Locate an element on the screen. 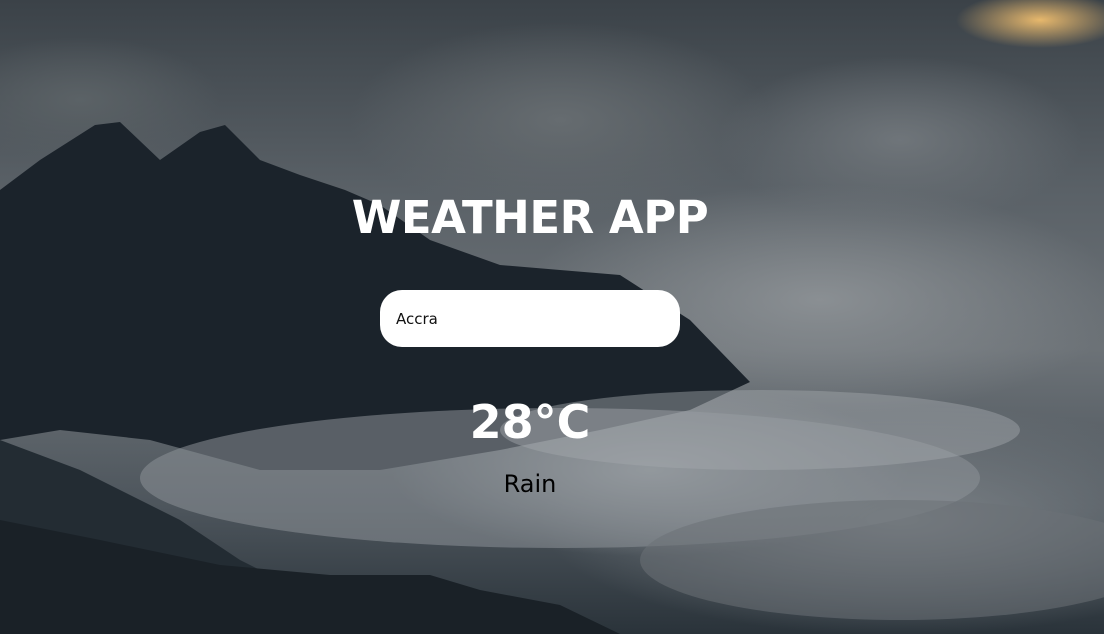 The image size is (1104, 634). weather-condition: Rain is located at coordinates (530, 484).